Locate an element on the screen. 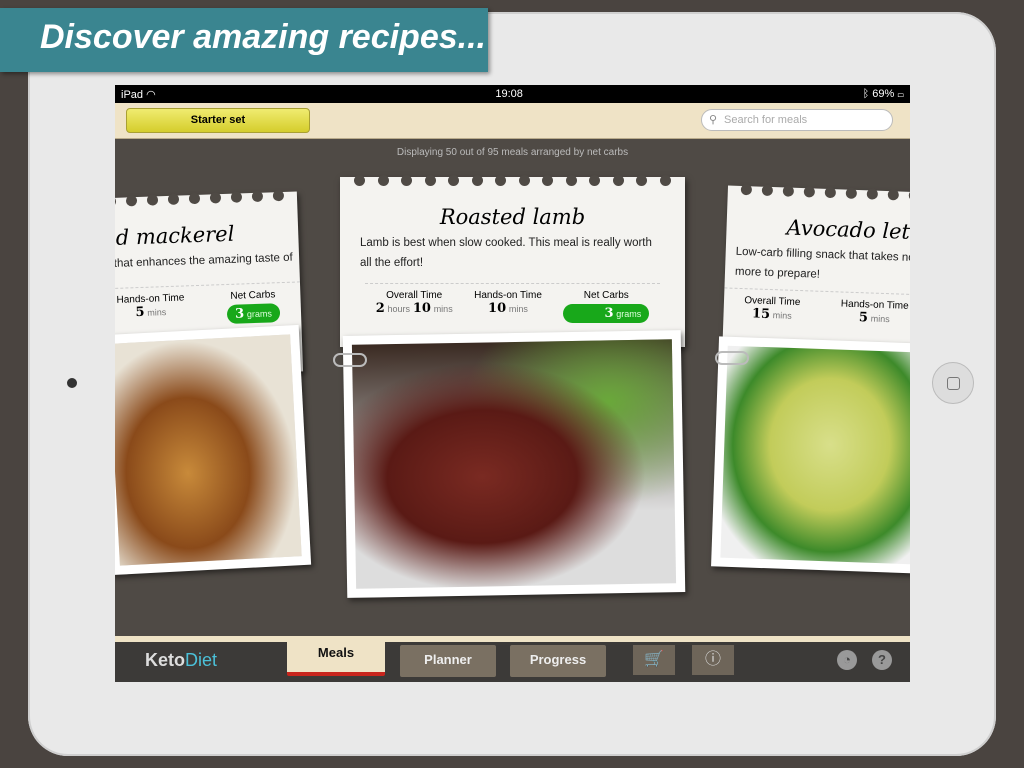 The width and height of the screenshot is (1024, 768). status-bar: iPad ◠ 19:08 ᛒ 69% ▭ is located at coordinates (512, 94).